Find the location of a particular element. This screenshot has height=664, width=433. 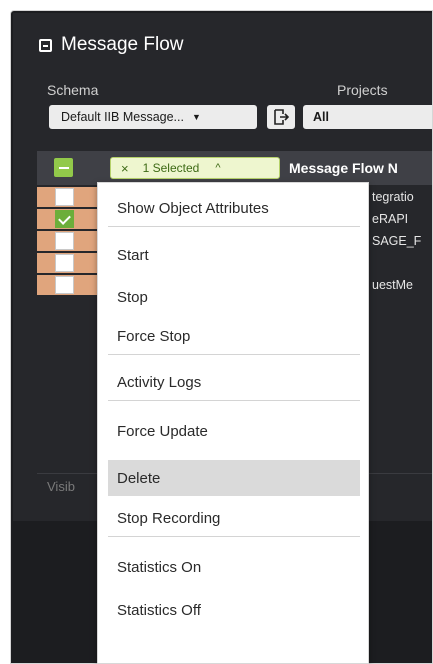

table-cell: uestMe is located at coordinates (392, 285).